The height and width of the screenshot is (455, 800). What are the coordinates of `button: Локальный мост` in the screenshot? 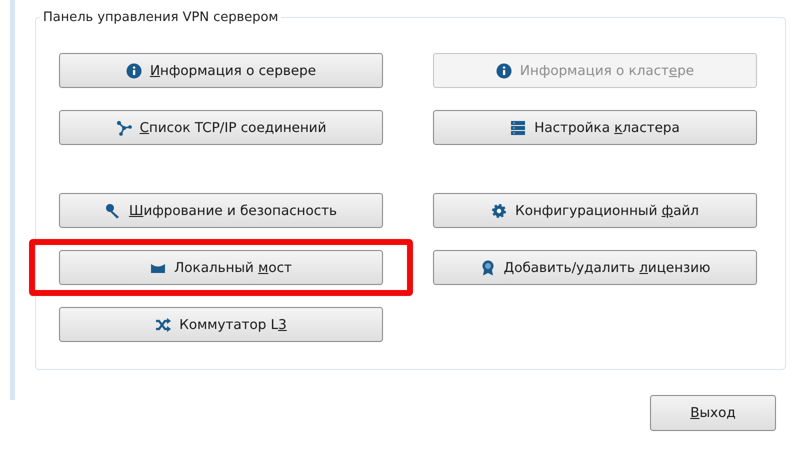 It's located at (221, 267).